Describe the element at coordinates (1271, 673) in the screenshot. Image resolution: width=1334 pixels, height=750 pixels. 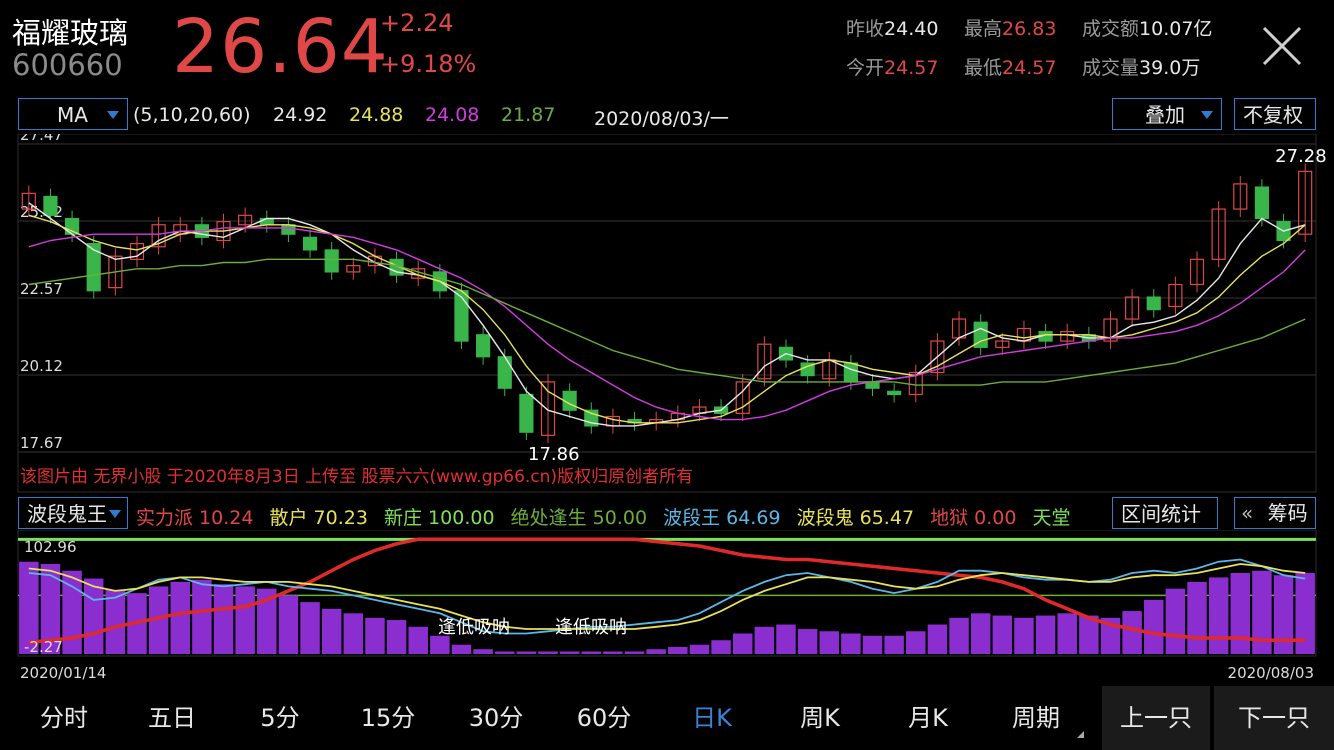
I see `x-end-label: 2020/08/03` at that location.